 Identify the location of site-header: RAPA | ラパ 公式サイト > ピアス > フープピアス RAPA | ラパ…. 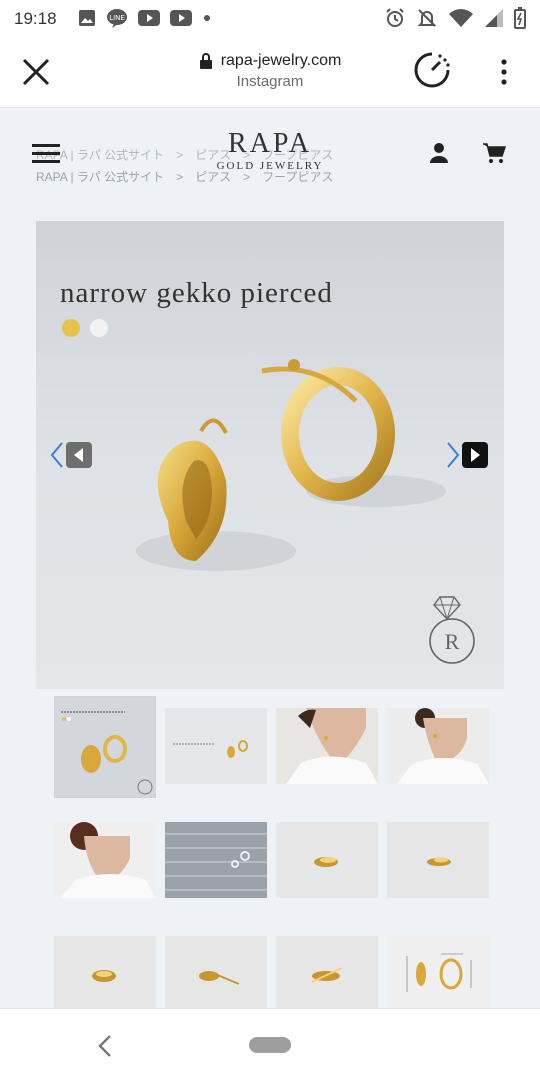
(270, 153).